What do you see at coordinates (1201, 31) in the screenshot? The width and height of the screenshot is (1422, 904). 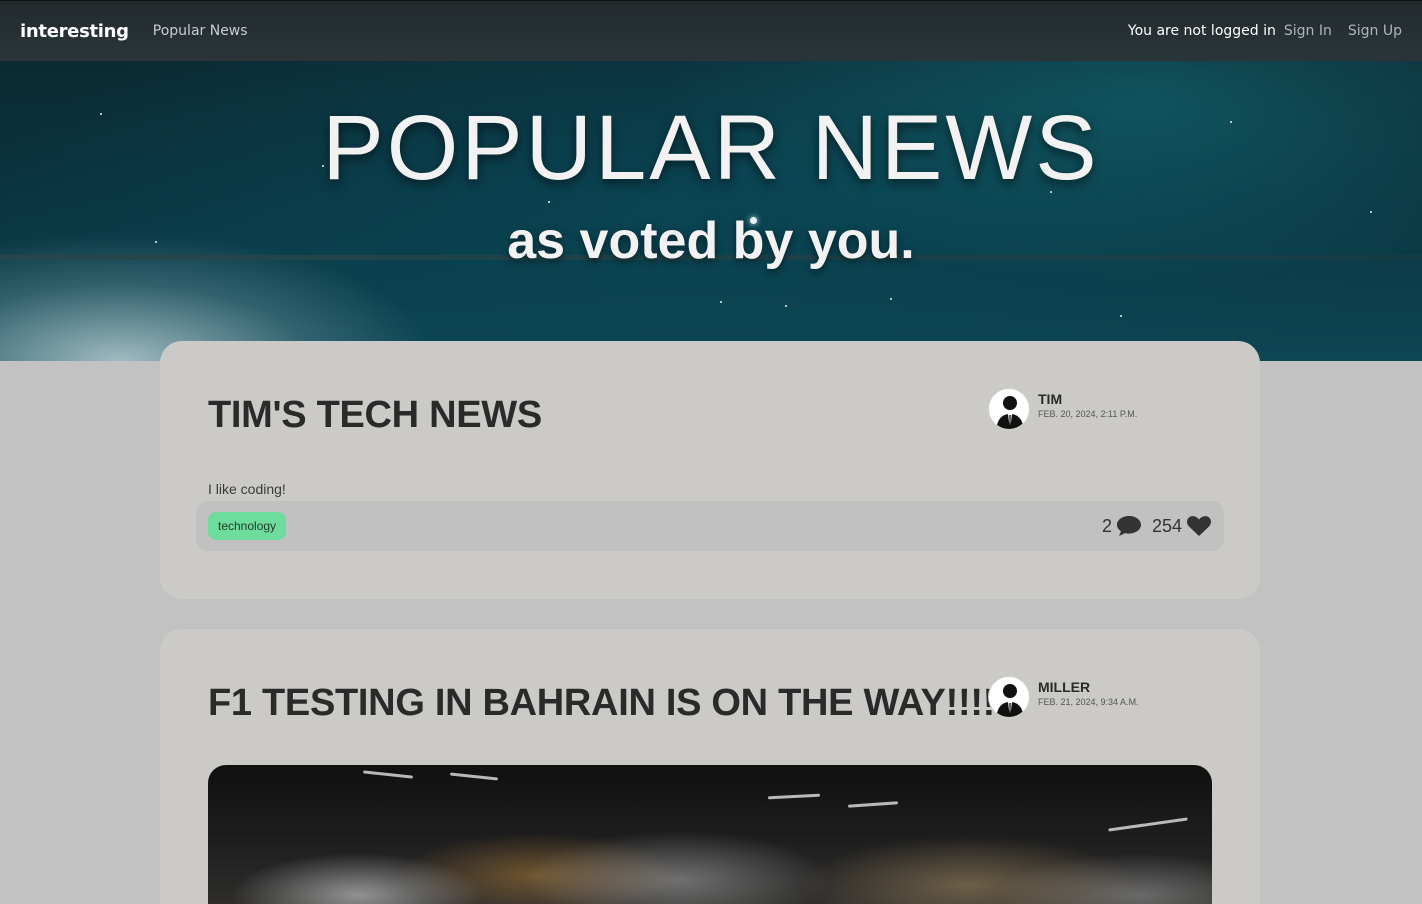 I see `login-status: You are not logged in` at bounding box center [1201, 31].